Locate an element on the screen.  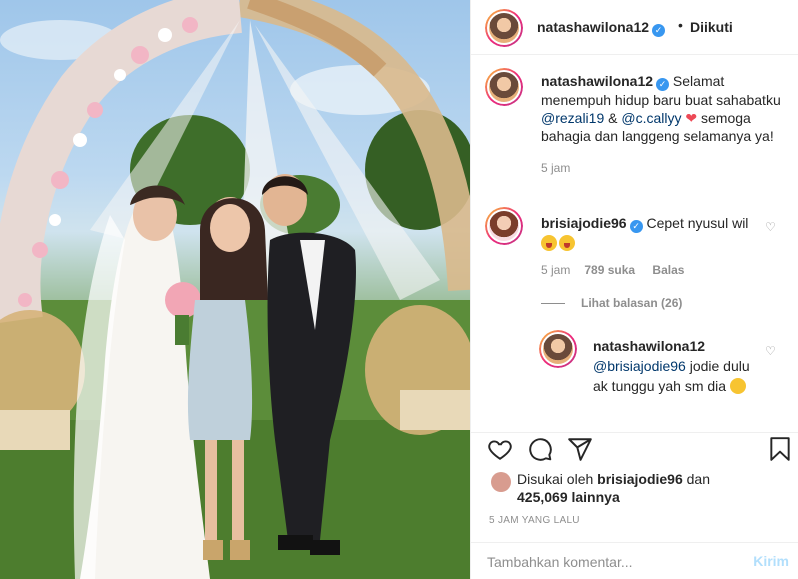
view-replies-button: Lihat balasan (26) is located at coordinates (611, 303).